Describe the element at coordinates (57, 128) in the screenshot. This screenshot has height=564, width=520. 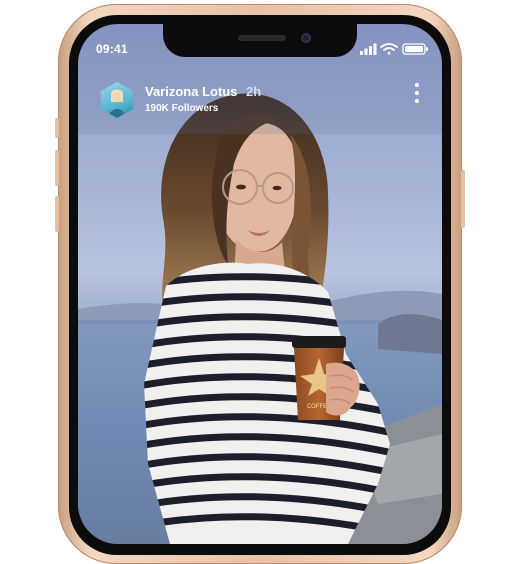
I see `side-button-mute` at that location.